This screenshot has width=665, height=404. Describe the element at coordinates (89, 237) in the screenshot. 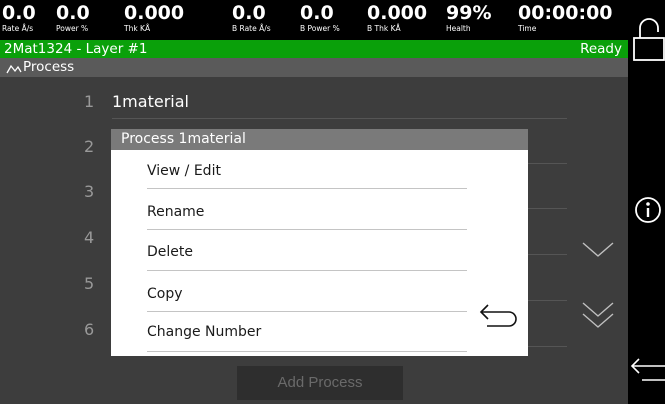

I see `process-number: 4` at that location.